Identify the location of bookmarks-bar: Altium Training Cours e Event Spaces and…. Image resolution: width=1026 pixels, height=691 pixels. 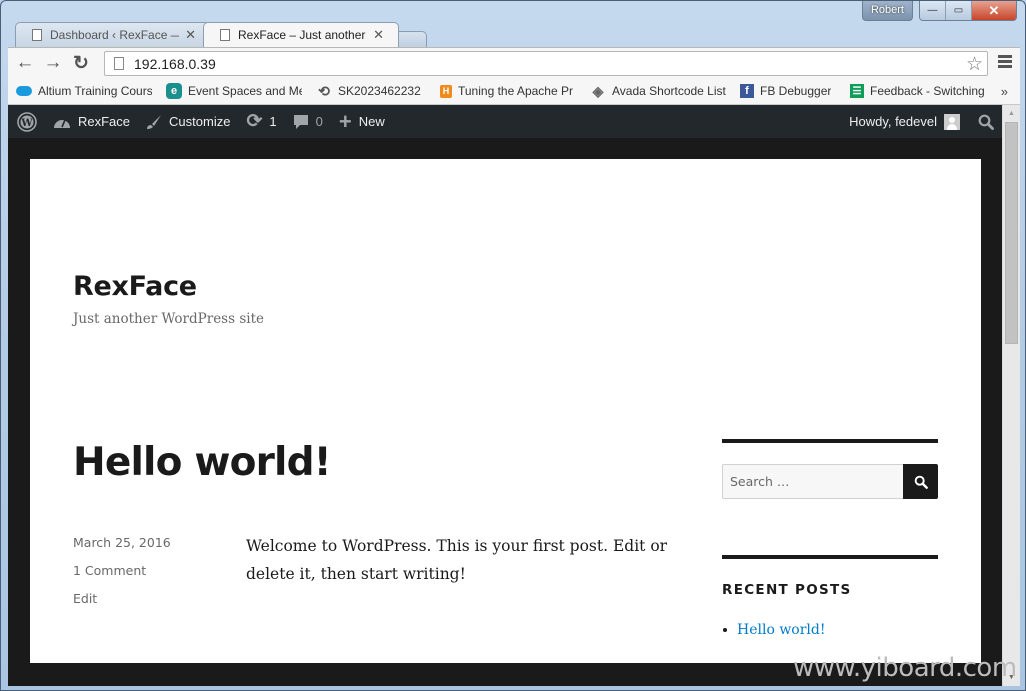
(514, 91).